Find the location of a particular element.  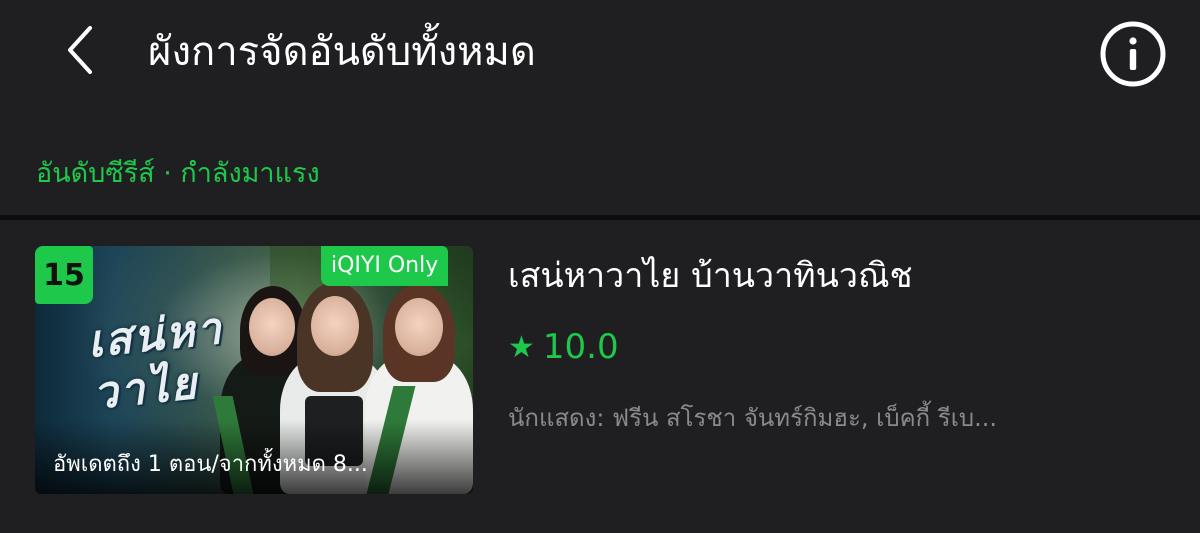

page-title: ผังการจัดอันดับทั้งหมด is located at coordinates (342, 52).